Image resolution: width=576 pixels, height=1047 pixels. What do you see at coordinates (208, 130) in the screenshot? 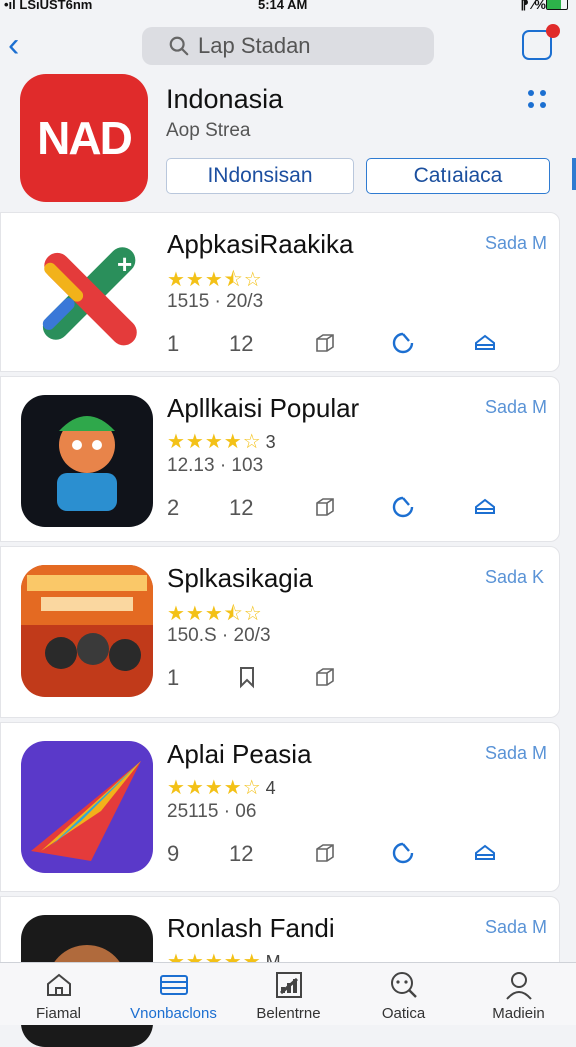
I see `featured-subtitle: Aop Strea` at bounding box center [208, 130].